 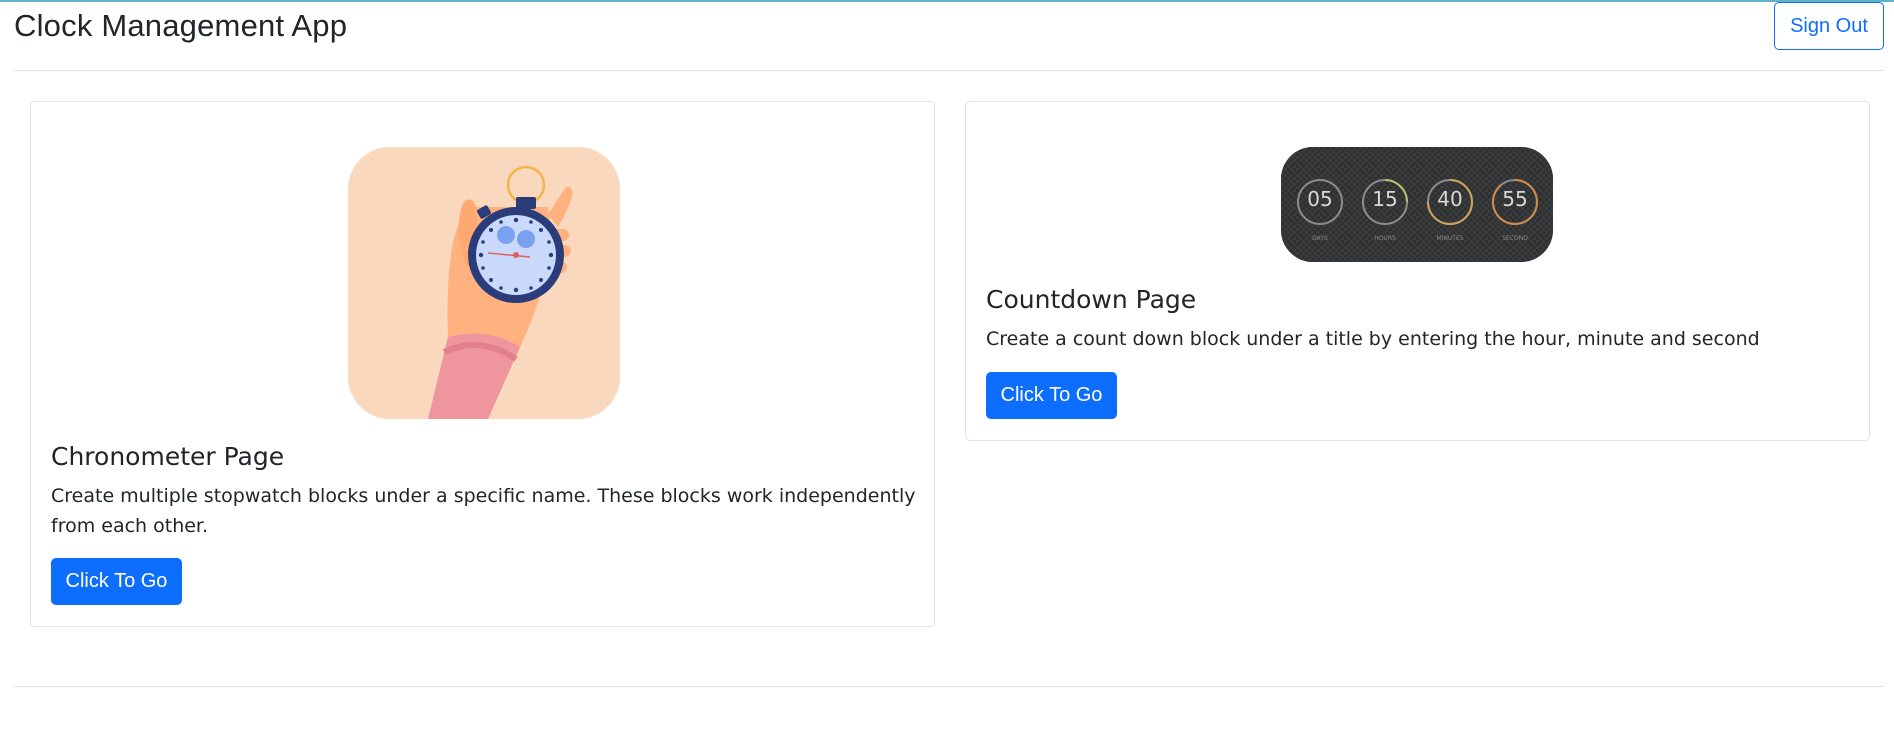 I want to click on app-header: Clock Management App Sign Out, so click(x=949, y=36).